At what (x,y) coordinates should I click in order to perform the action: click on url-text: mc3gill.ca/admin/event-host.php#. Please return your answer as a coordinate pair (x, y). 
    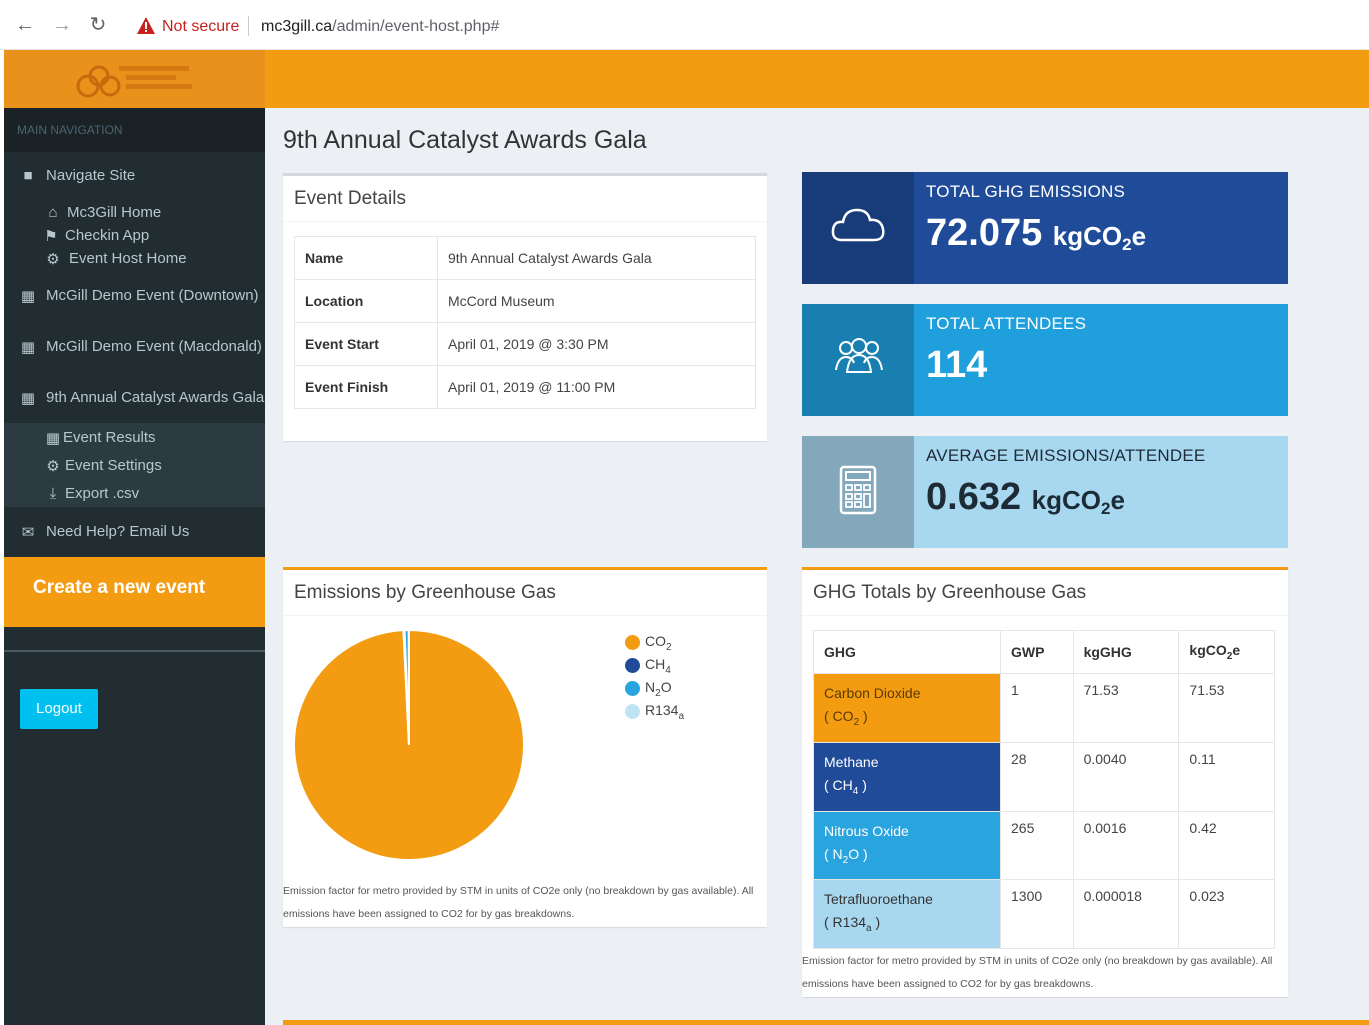
    Looking at the image, I should click on (380, 27).